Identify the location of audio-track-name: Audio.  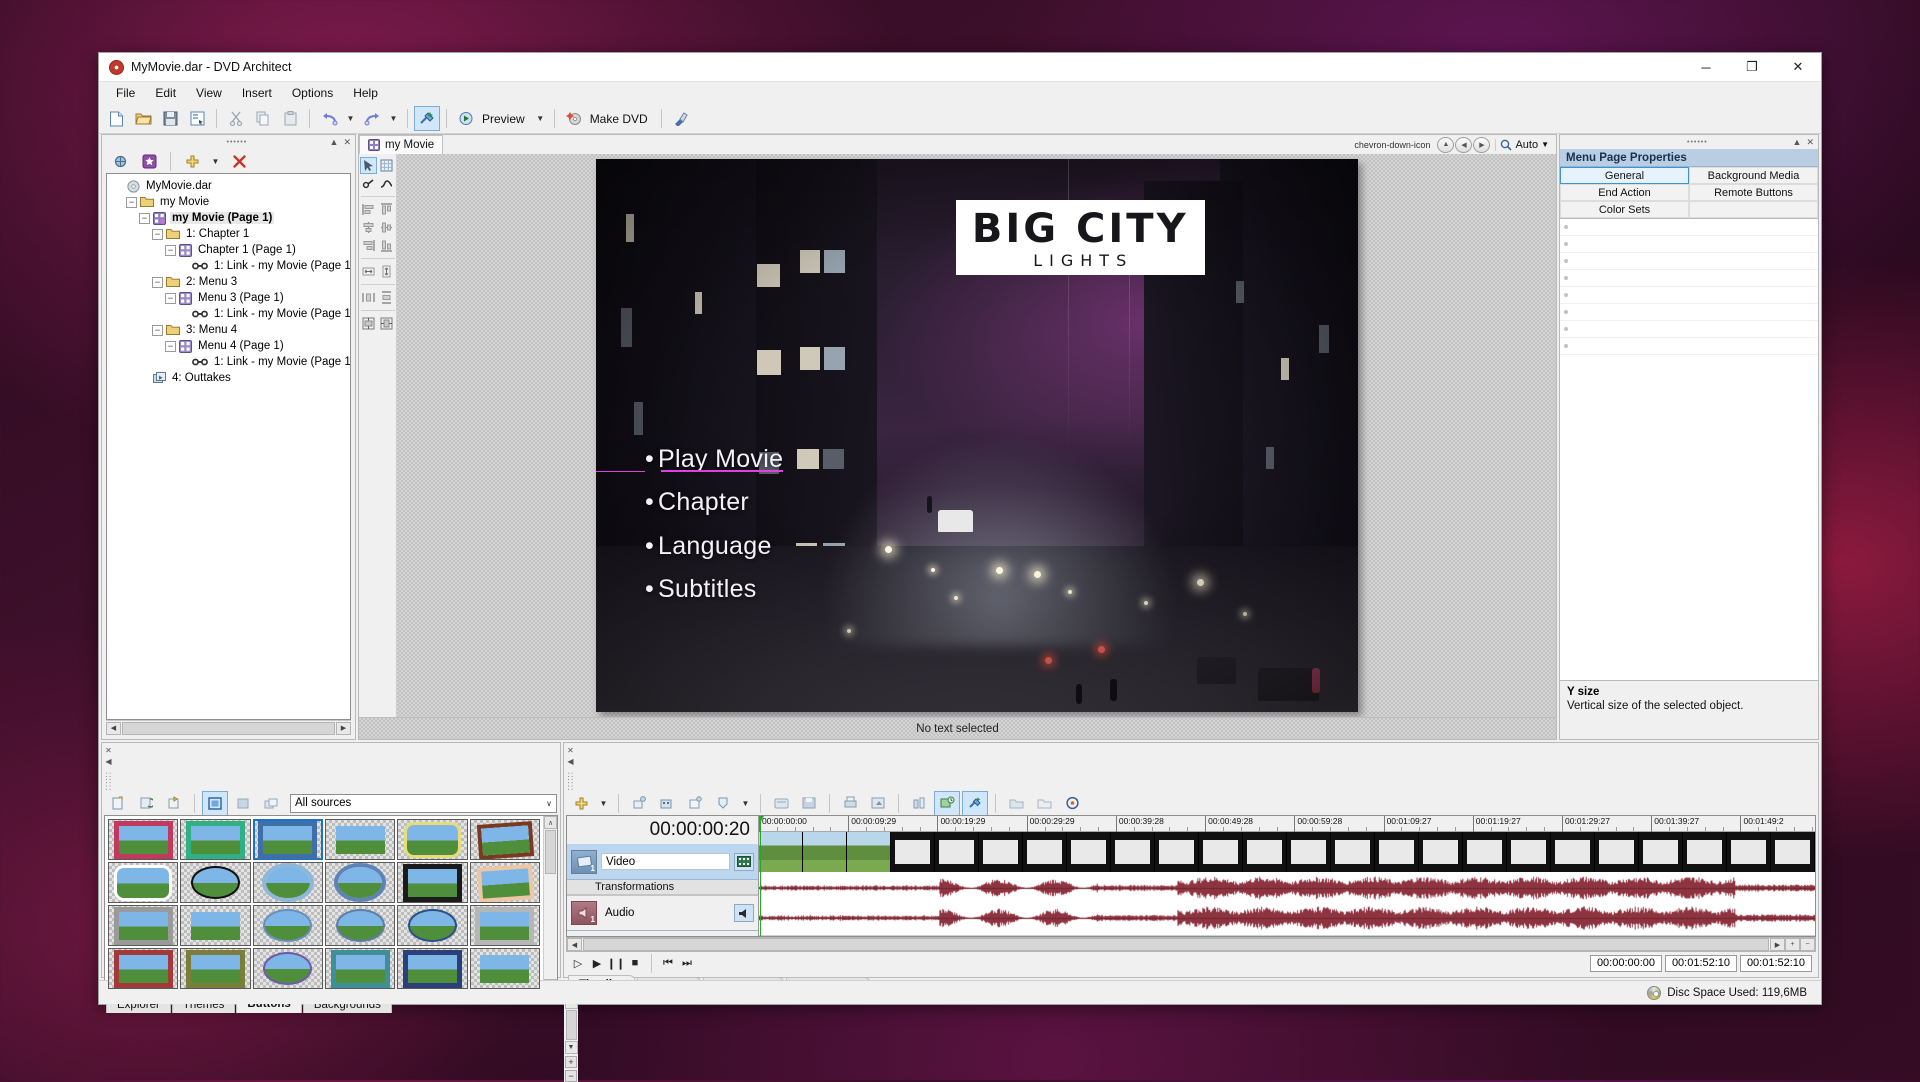
(665, 913).